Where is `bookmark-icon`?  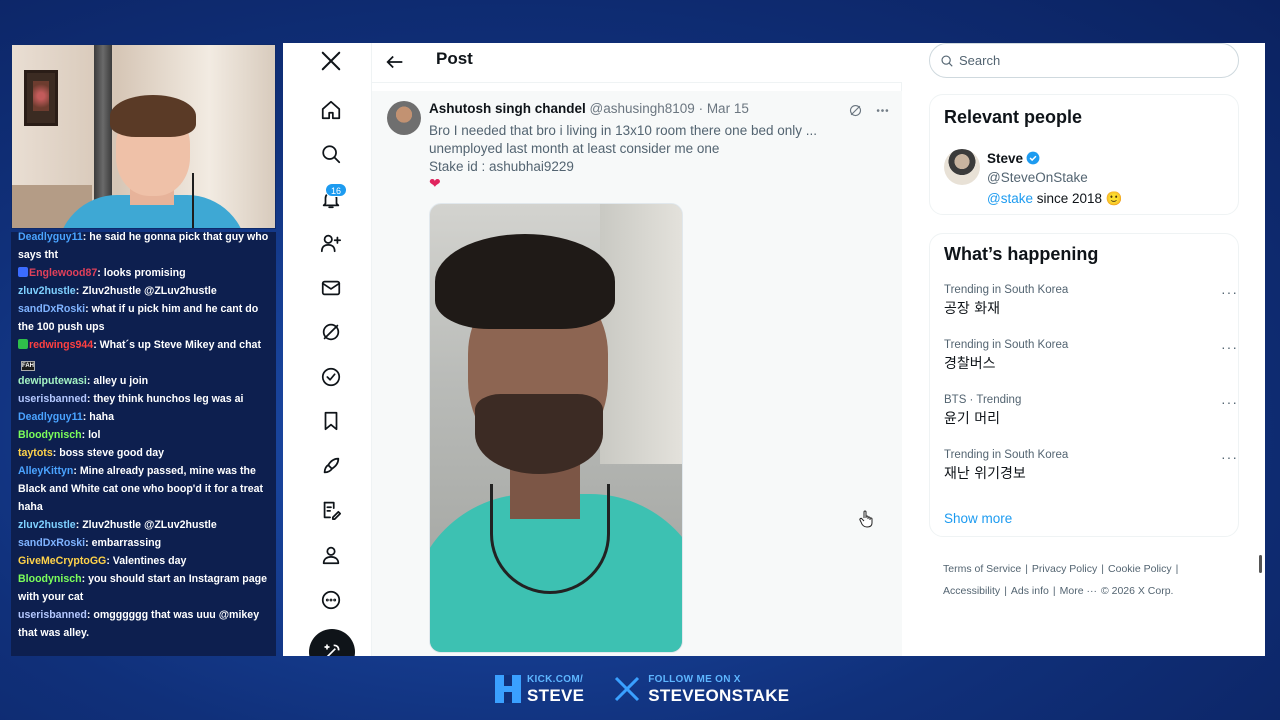 bookmark-icon is located at coordinates (331, 421).